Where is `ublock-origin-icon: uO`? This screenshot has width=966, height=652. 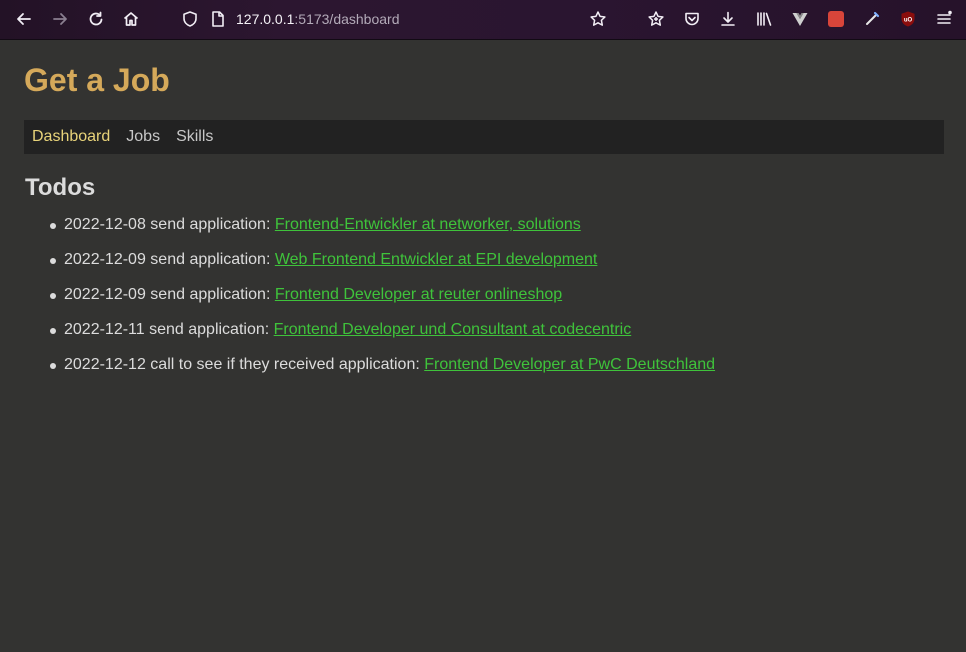 ublock-origin-icon: uO is located at coordinates (908, 19).